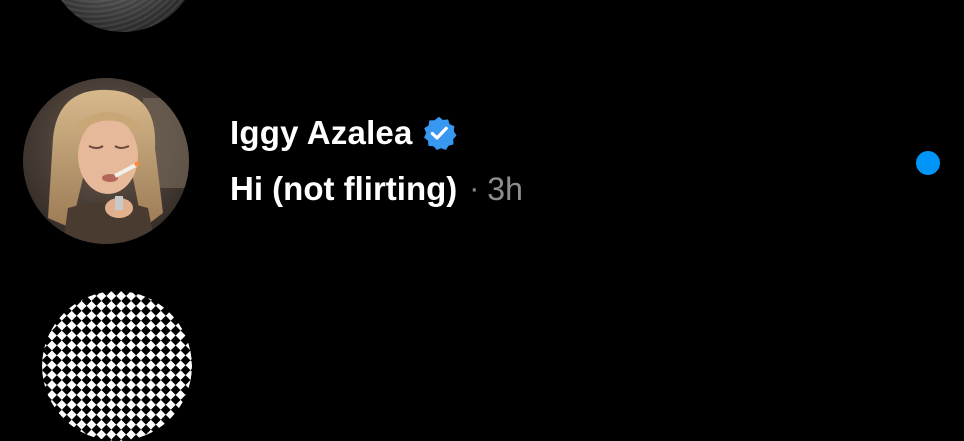 The width and height of the screenshot is (964, 441). I want to click on next-conversation-avatar, so click(117, 366).